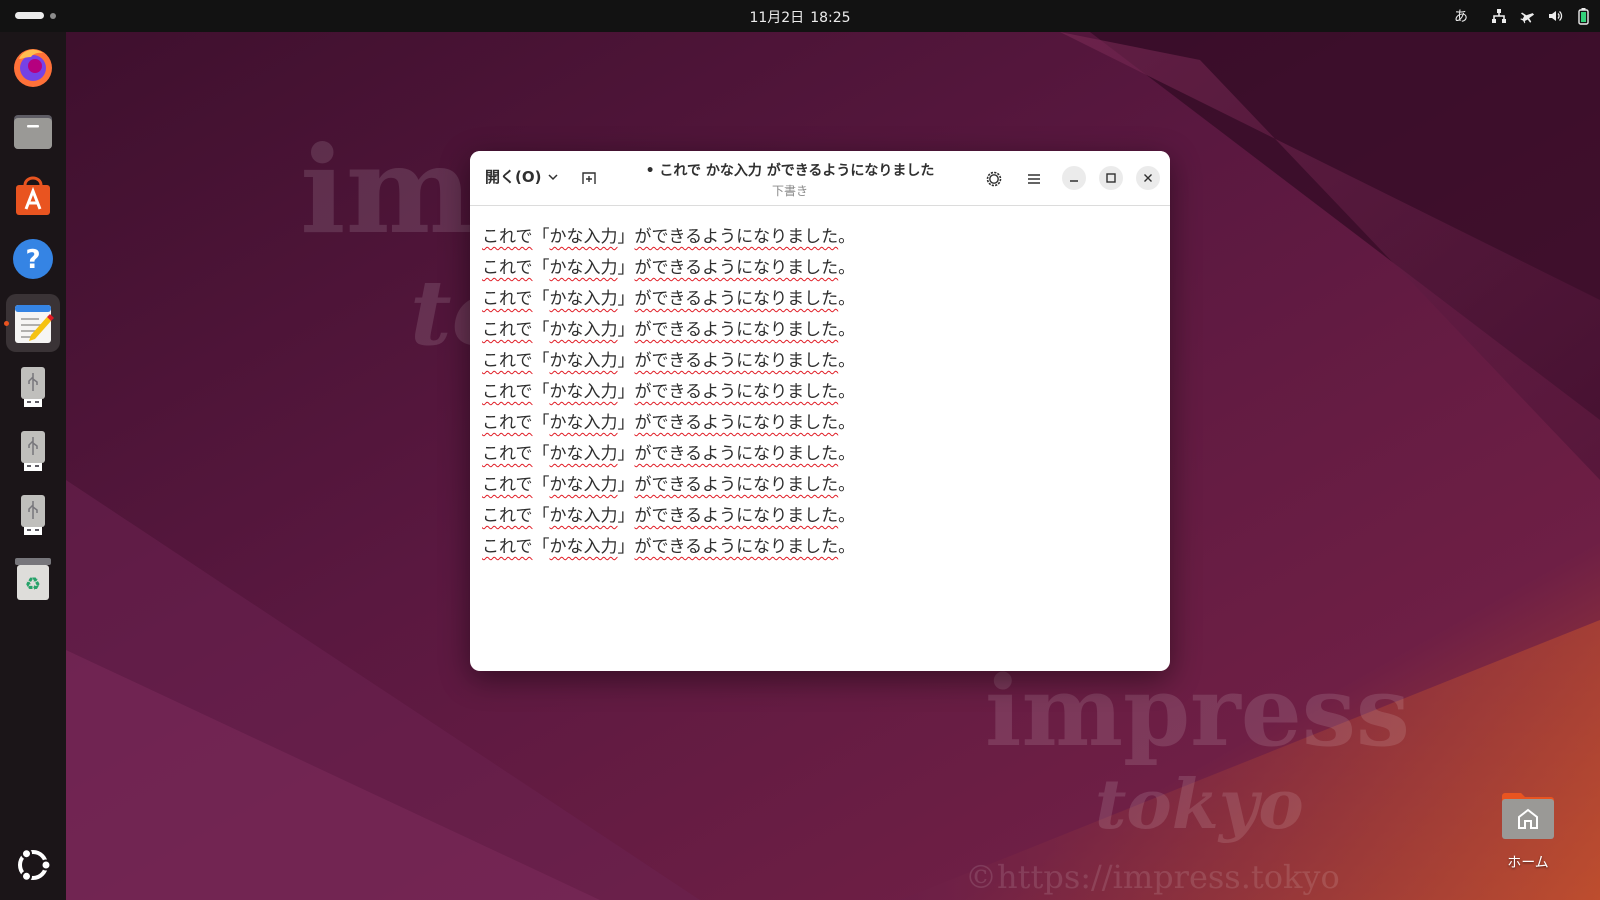 This screenshot has height=900, width=1600. I want to click on trash-icon: ♻, so click(33, 579).